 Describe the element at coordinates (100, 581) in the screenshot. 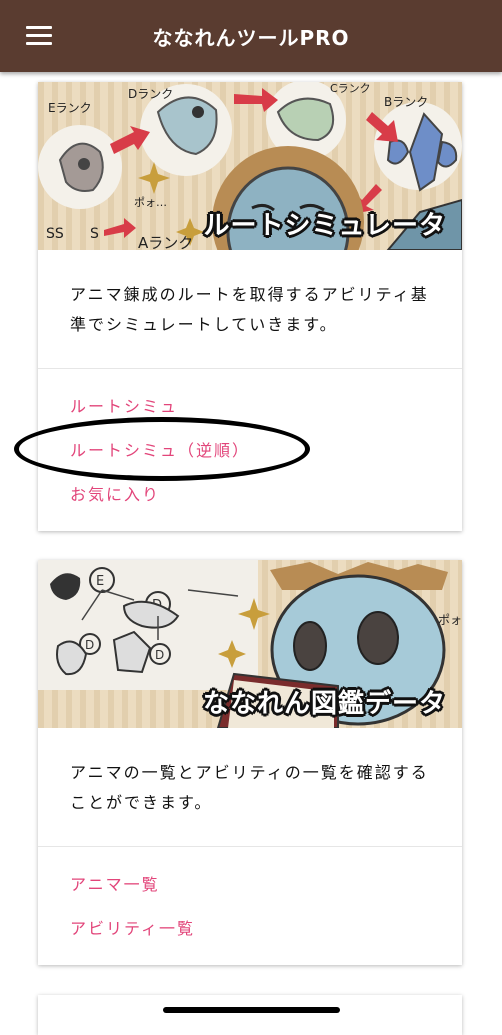

I see `e-doodle-label: E` at that location.